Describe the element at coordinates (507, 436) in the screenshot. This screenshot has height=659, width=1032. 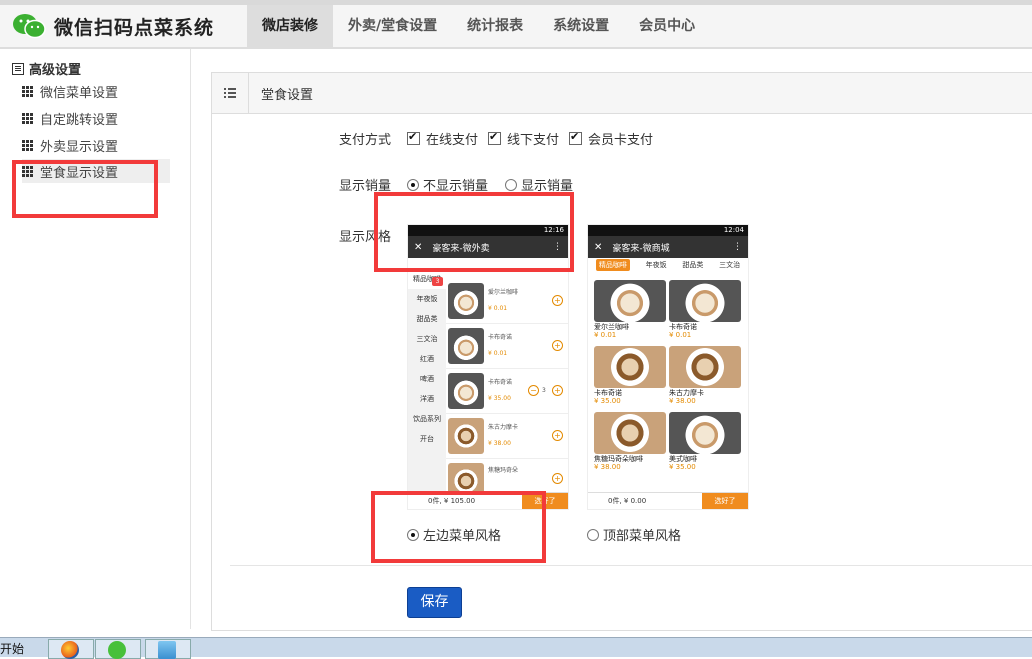
I see `menu-item: 朱古力摩卡 ¥ 38.00 +` at that location.